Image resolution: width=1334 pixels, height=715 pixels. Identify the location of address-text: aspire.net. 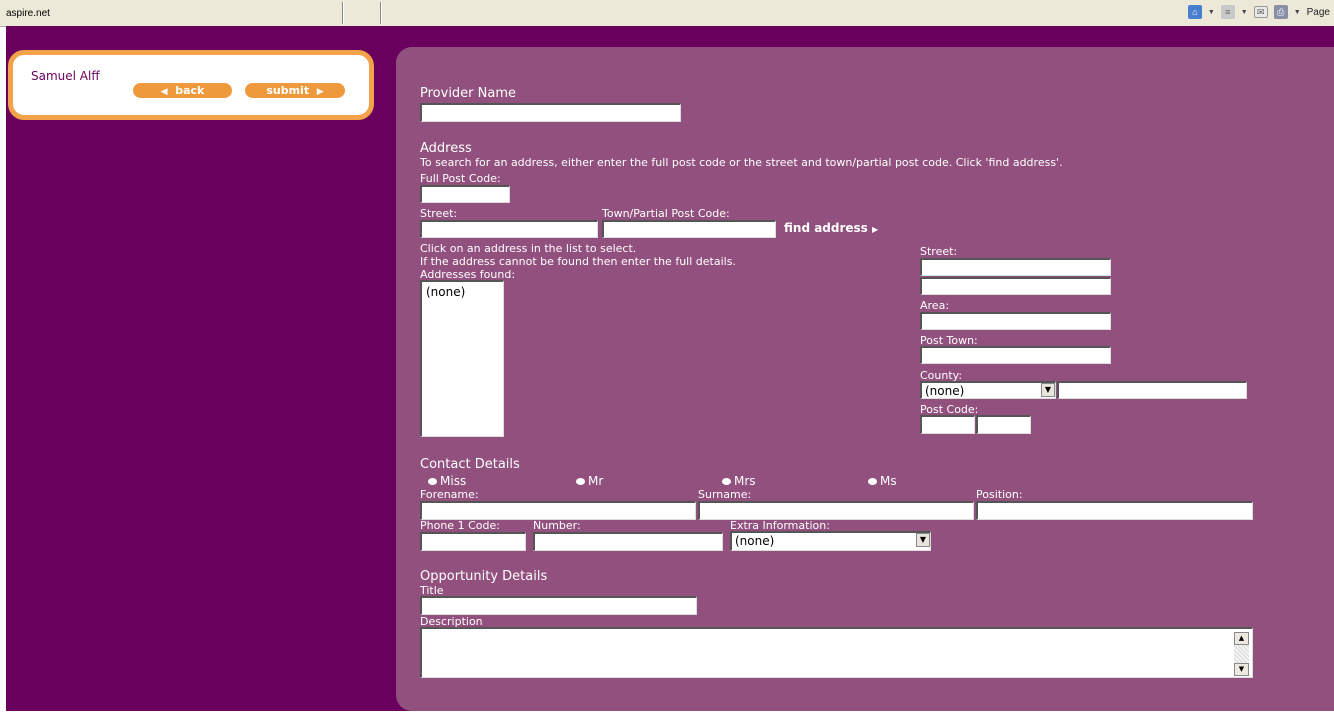
(28, 13).